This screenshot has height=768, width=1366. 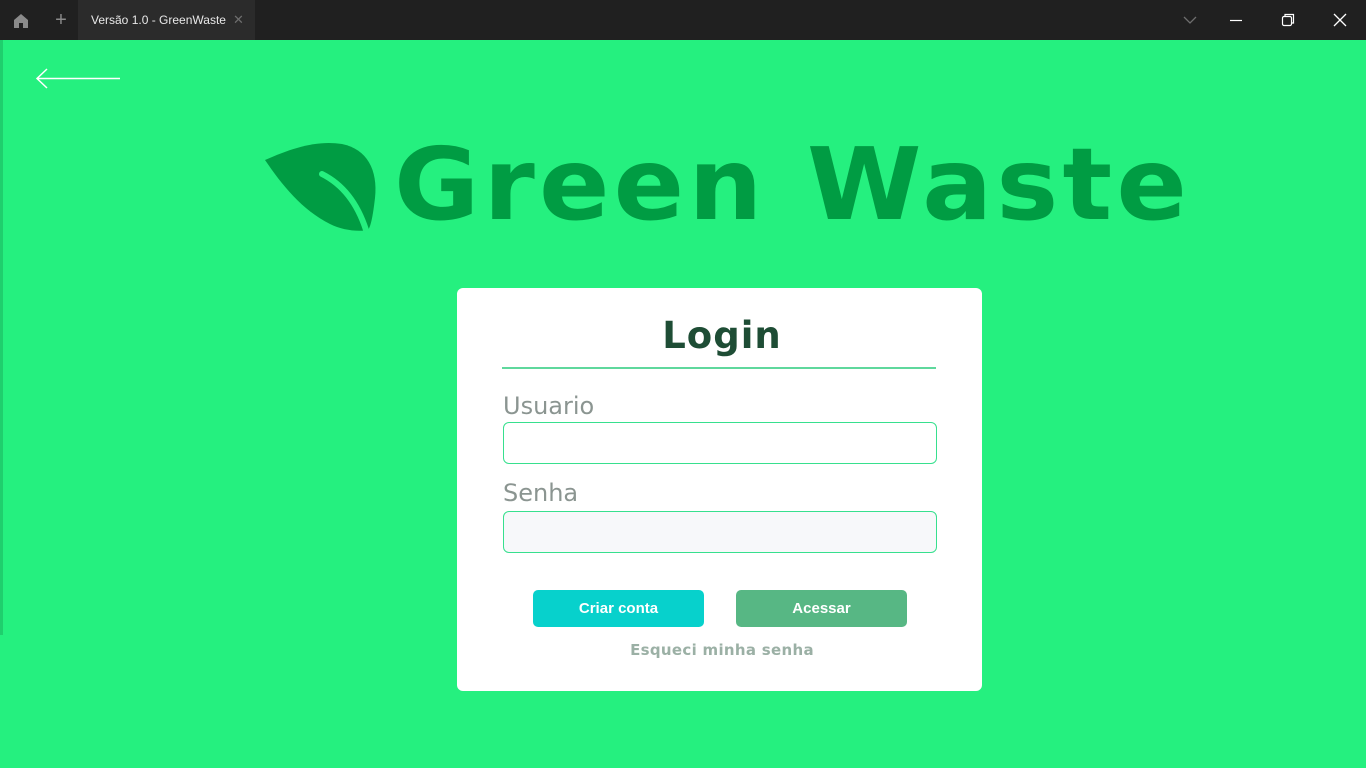 I want to click on logo-text: Green Waste, so click(x=793, y=184).